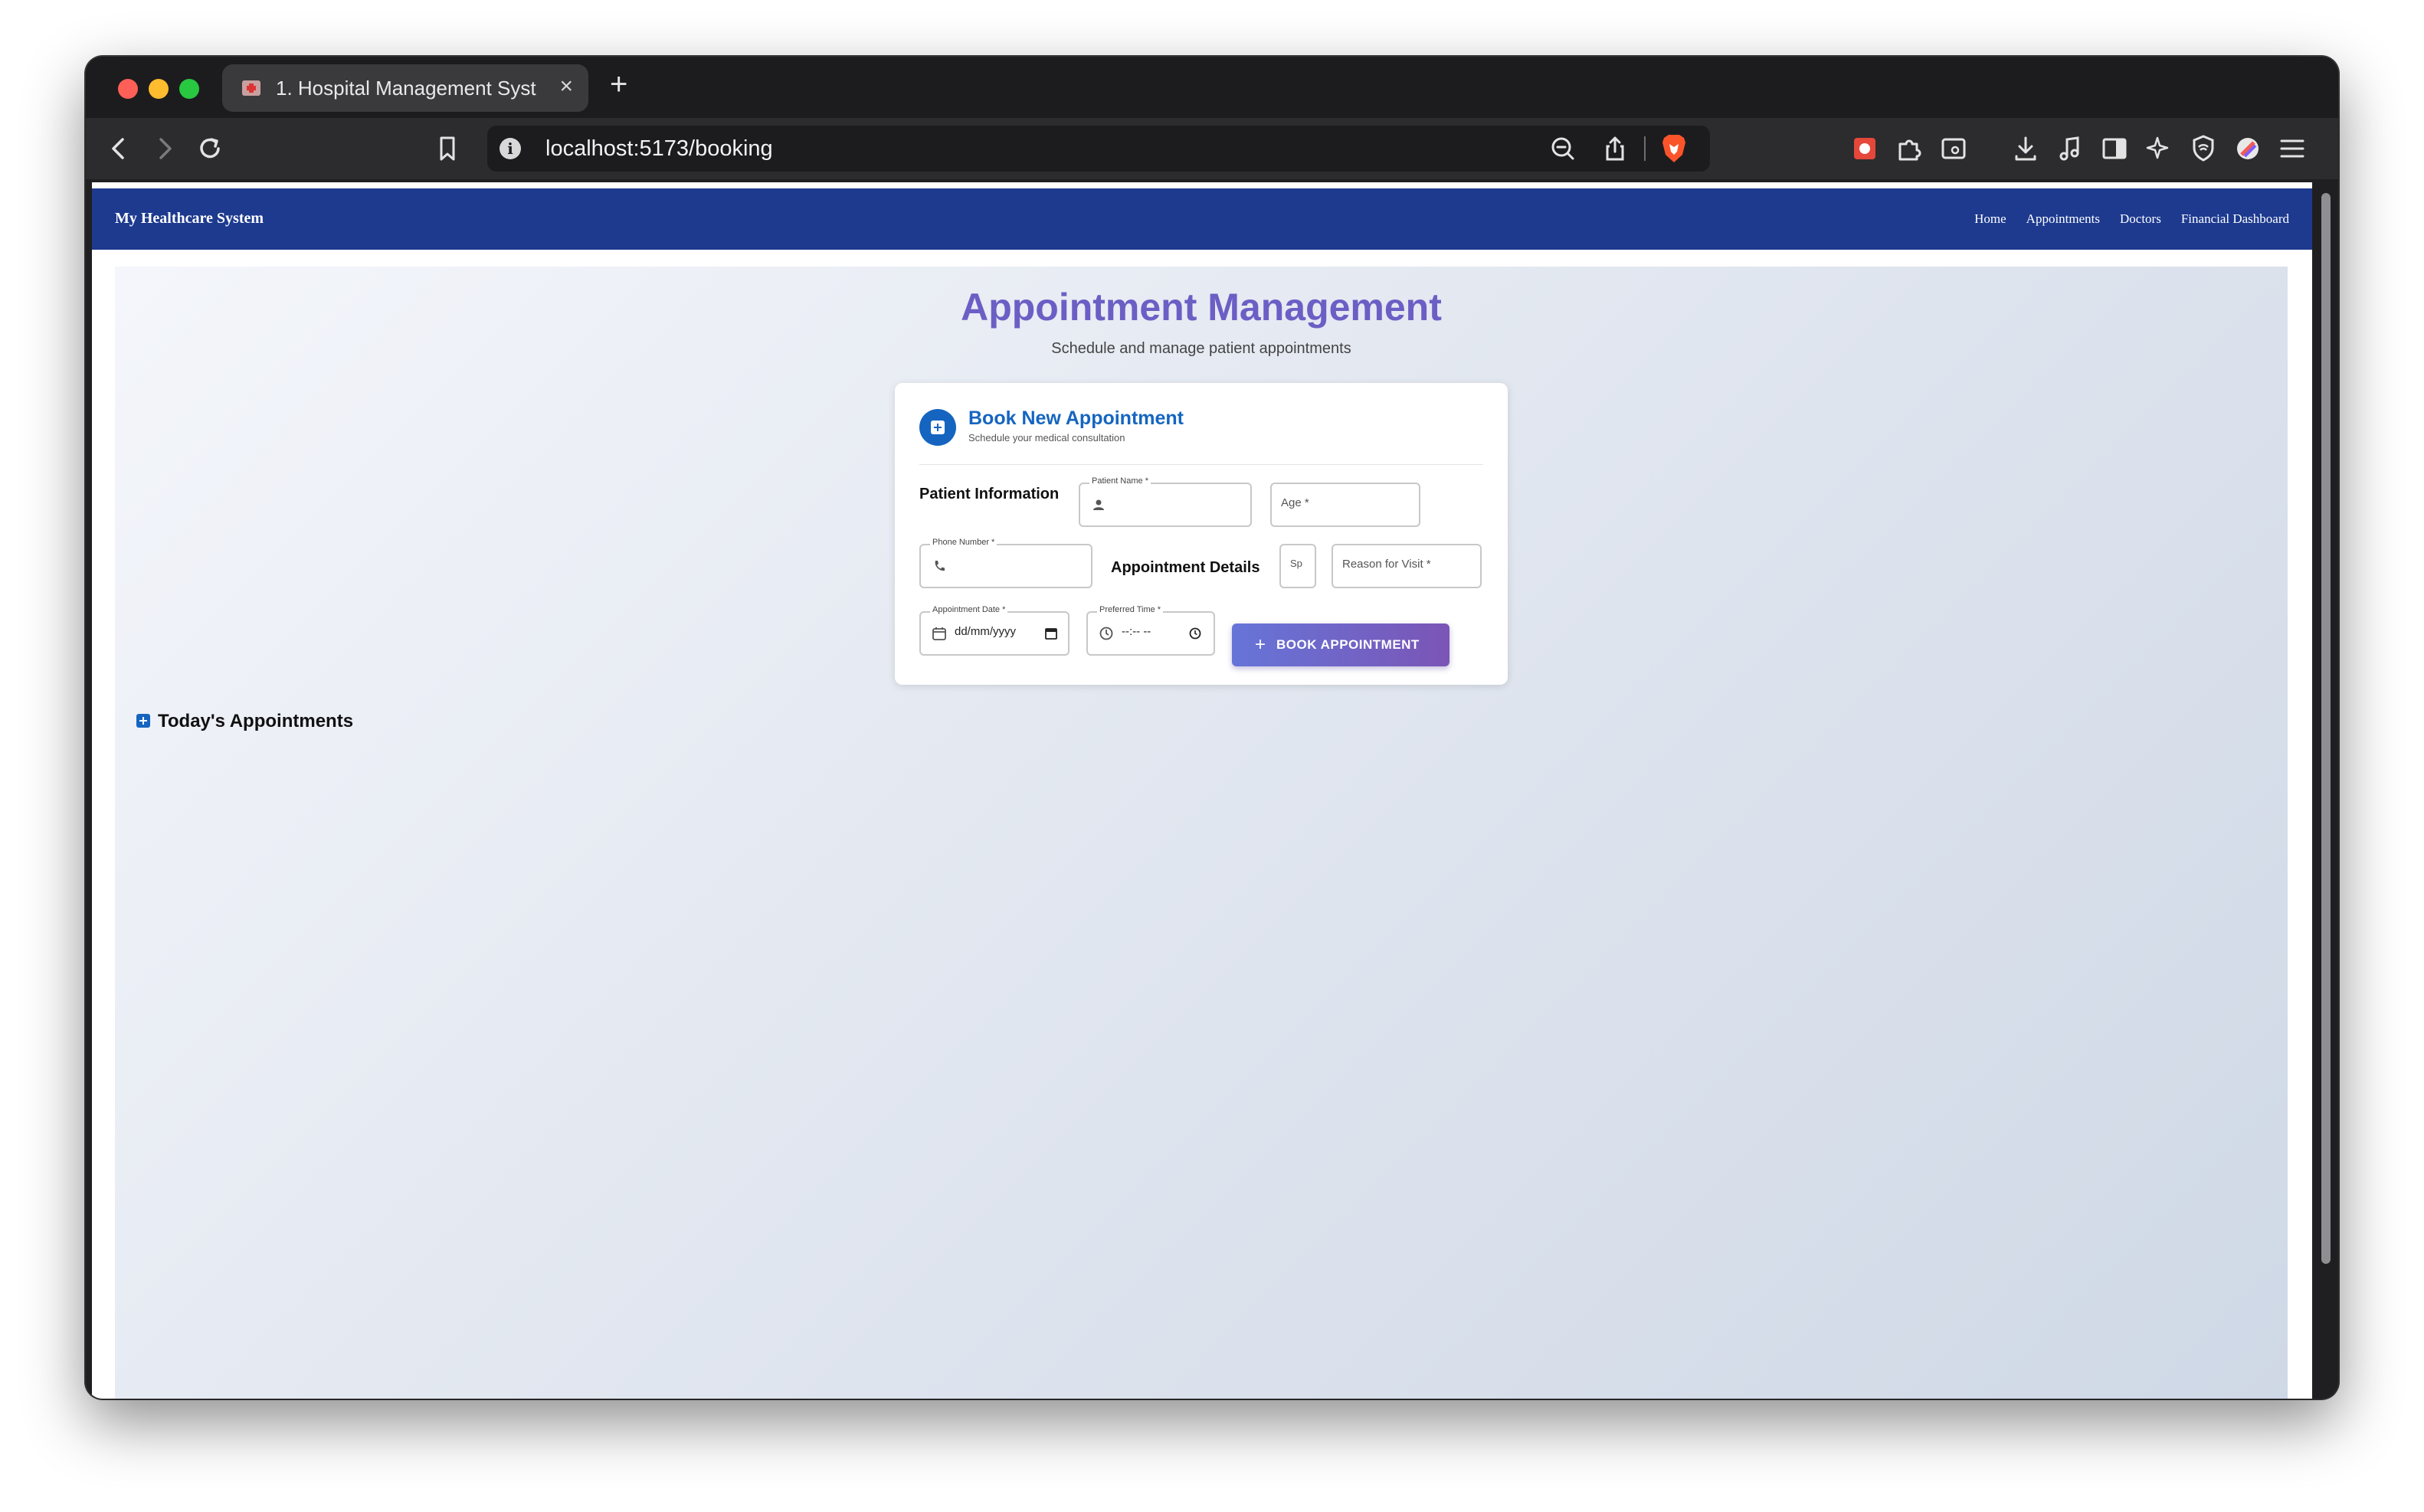  I want to click on age-placeholder: Age *, so click(1295, 502).